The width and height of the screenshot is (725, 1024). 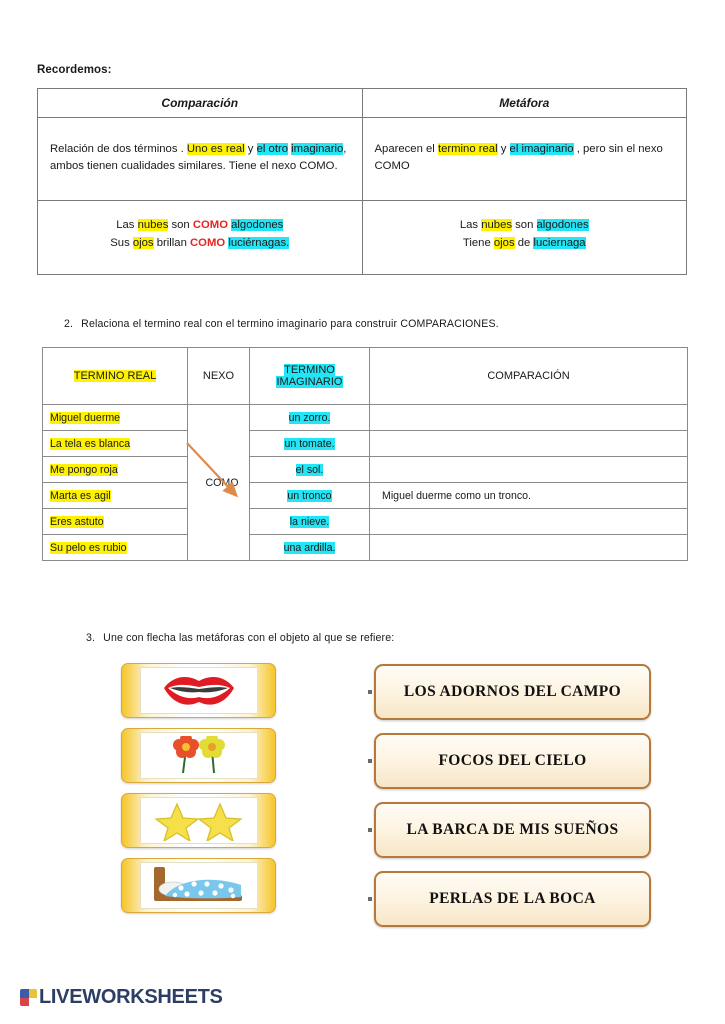 I want to click on liveworksheets-logo: LIVEWORKSHEETS, so click(x=121, y=997).